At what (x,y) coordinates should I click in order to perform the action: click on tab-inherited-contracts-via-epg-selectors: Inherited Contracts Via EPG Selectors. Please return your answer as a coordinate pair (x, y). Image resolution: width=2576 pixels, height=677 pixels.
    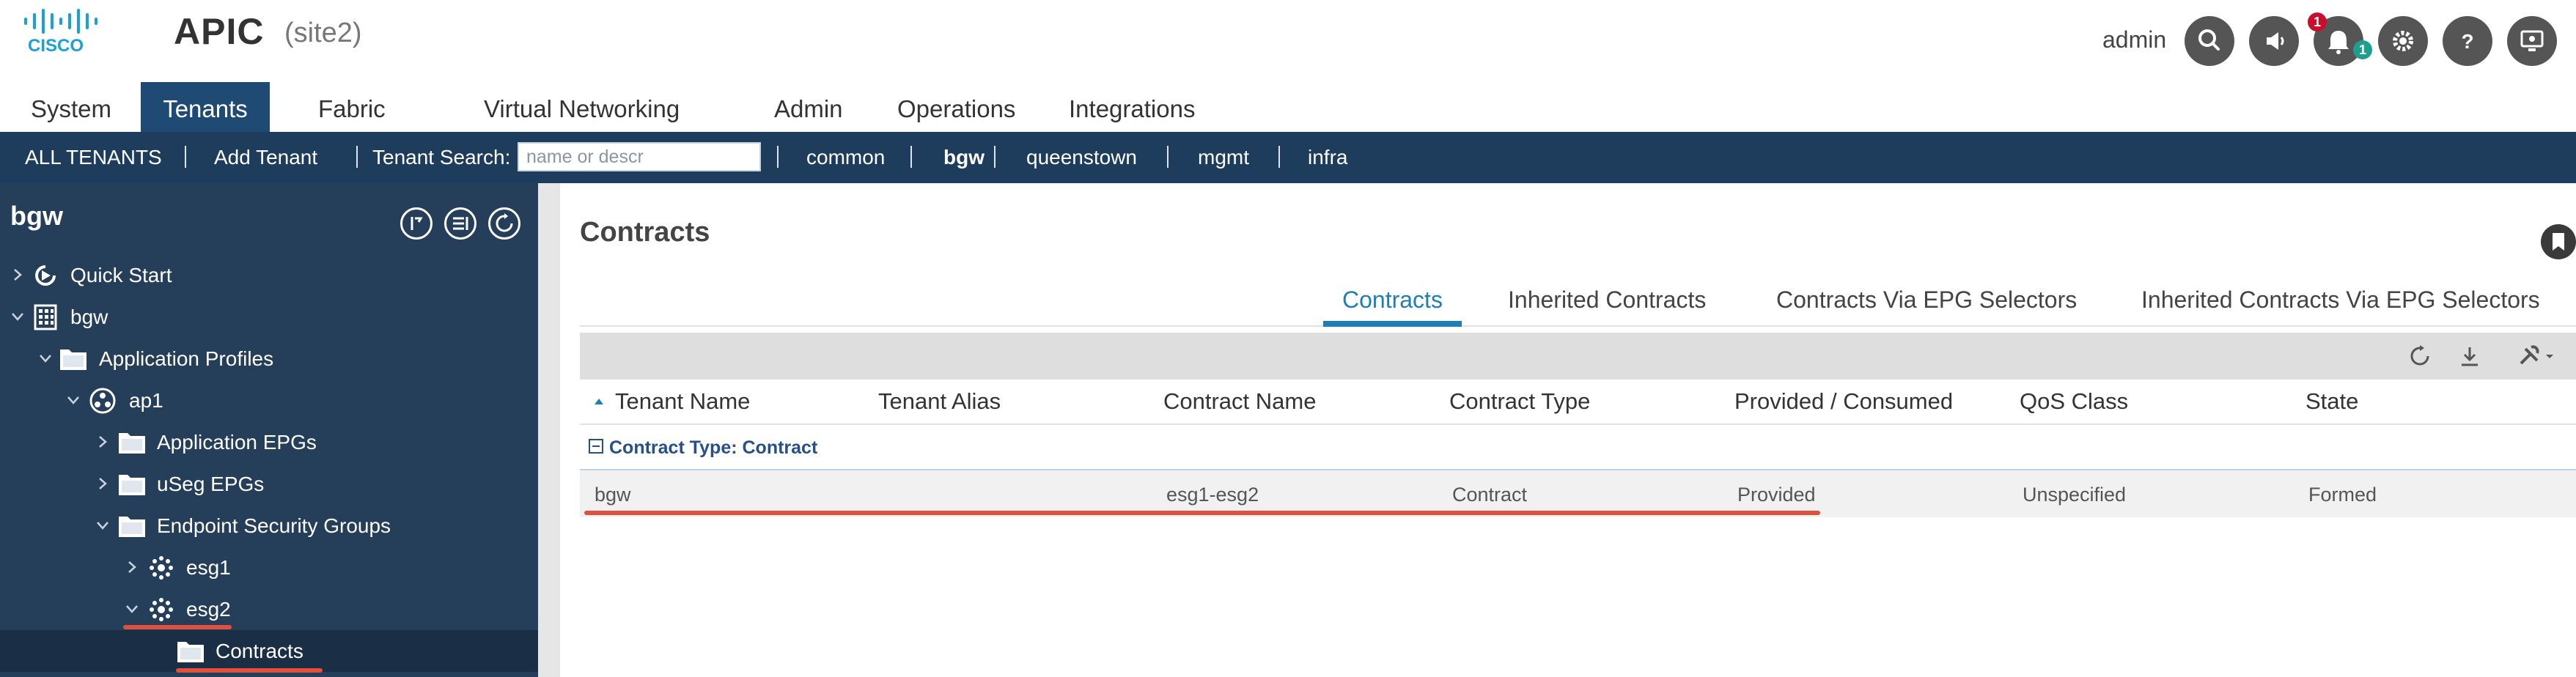
    Looking at the image, I should click on (2340, 301).